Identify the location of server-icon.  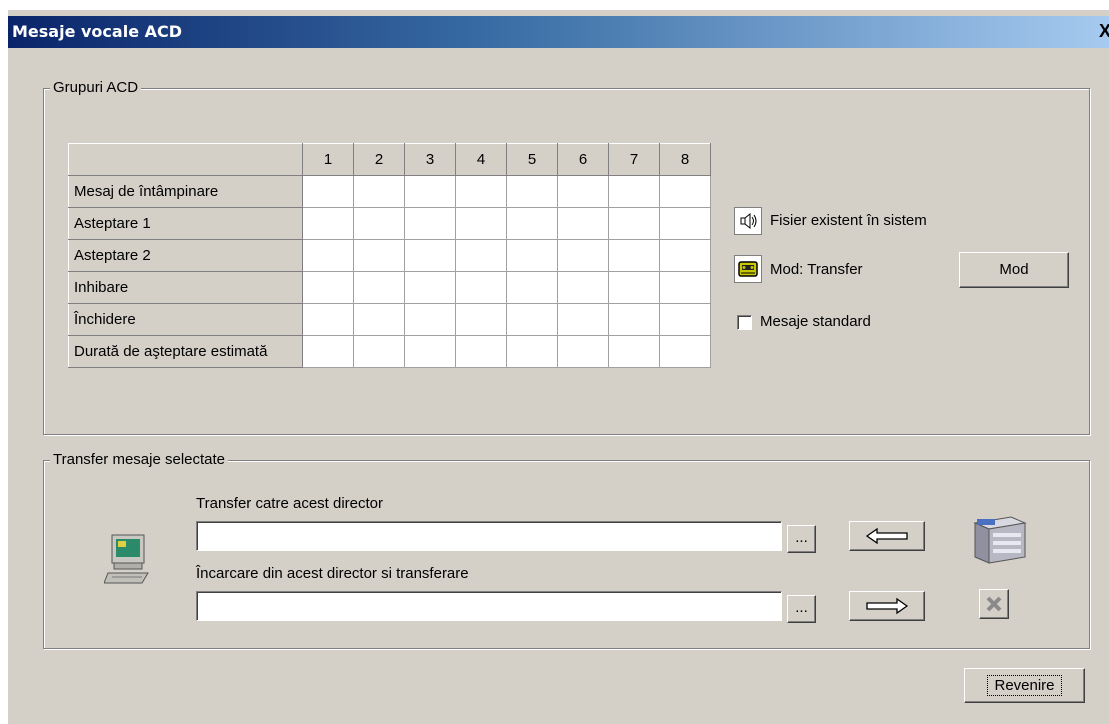
(999, 540).